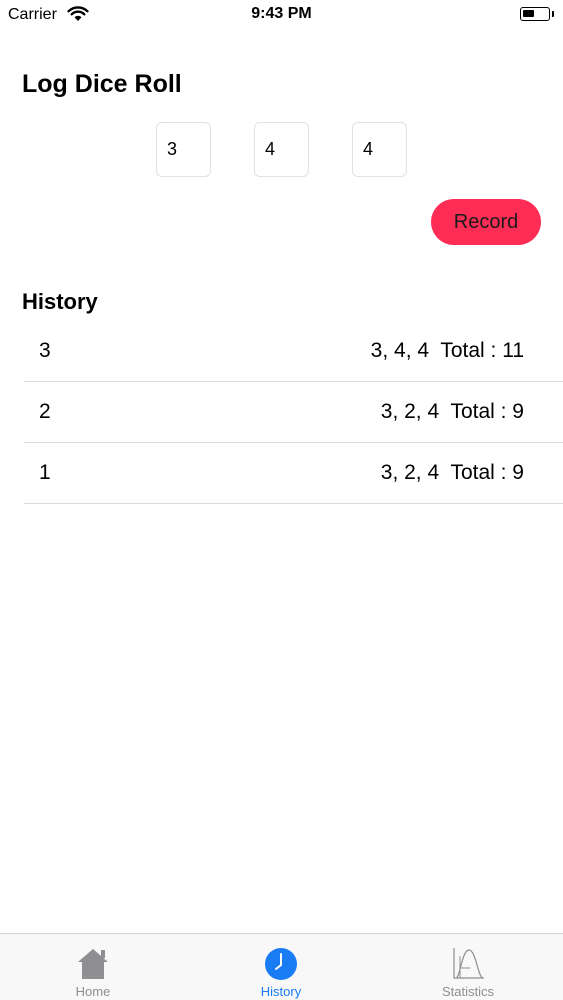  I want to click on tab-statistics: Statistics, so click(468, 967).